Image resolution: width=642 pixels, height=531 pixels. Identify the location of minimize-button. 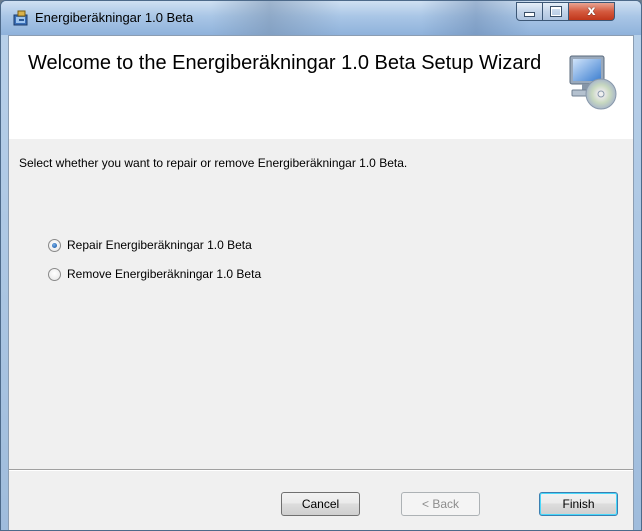
(529, 11).